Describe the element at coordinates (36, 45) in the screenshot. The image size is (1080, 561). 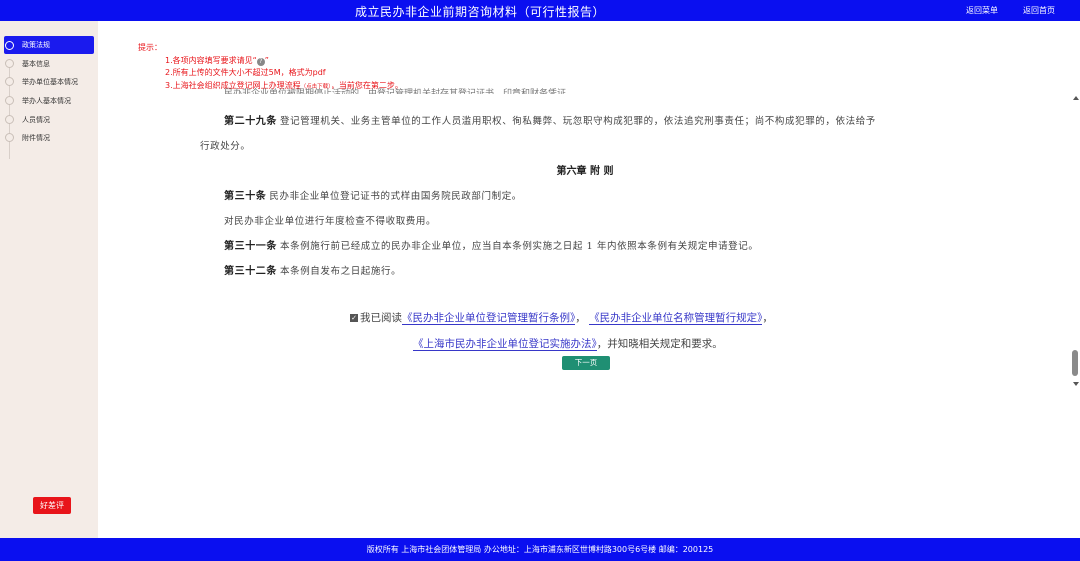
I see `sidebar-step-label: 政策法规` at that location.